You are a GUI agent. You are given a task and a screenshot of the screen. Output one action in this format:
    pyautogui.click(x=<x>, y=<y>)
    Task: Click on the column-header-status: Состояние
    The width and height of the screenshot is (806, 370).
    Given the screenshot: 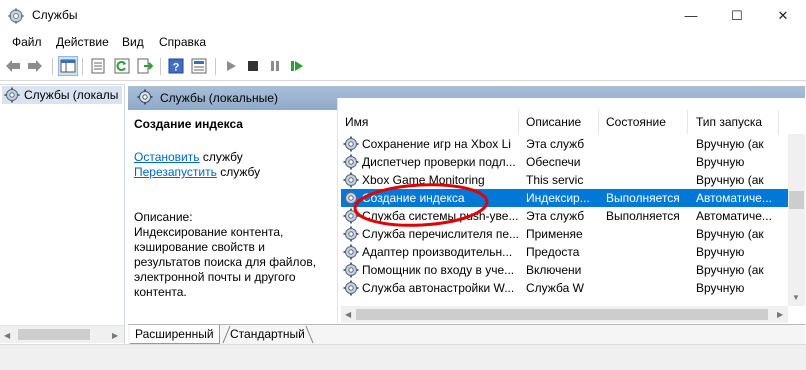 What is the action you would take?
    pyautogui.click(x=636, y=122)
    